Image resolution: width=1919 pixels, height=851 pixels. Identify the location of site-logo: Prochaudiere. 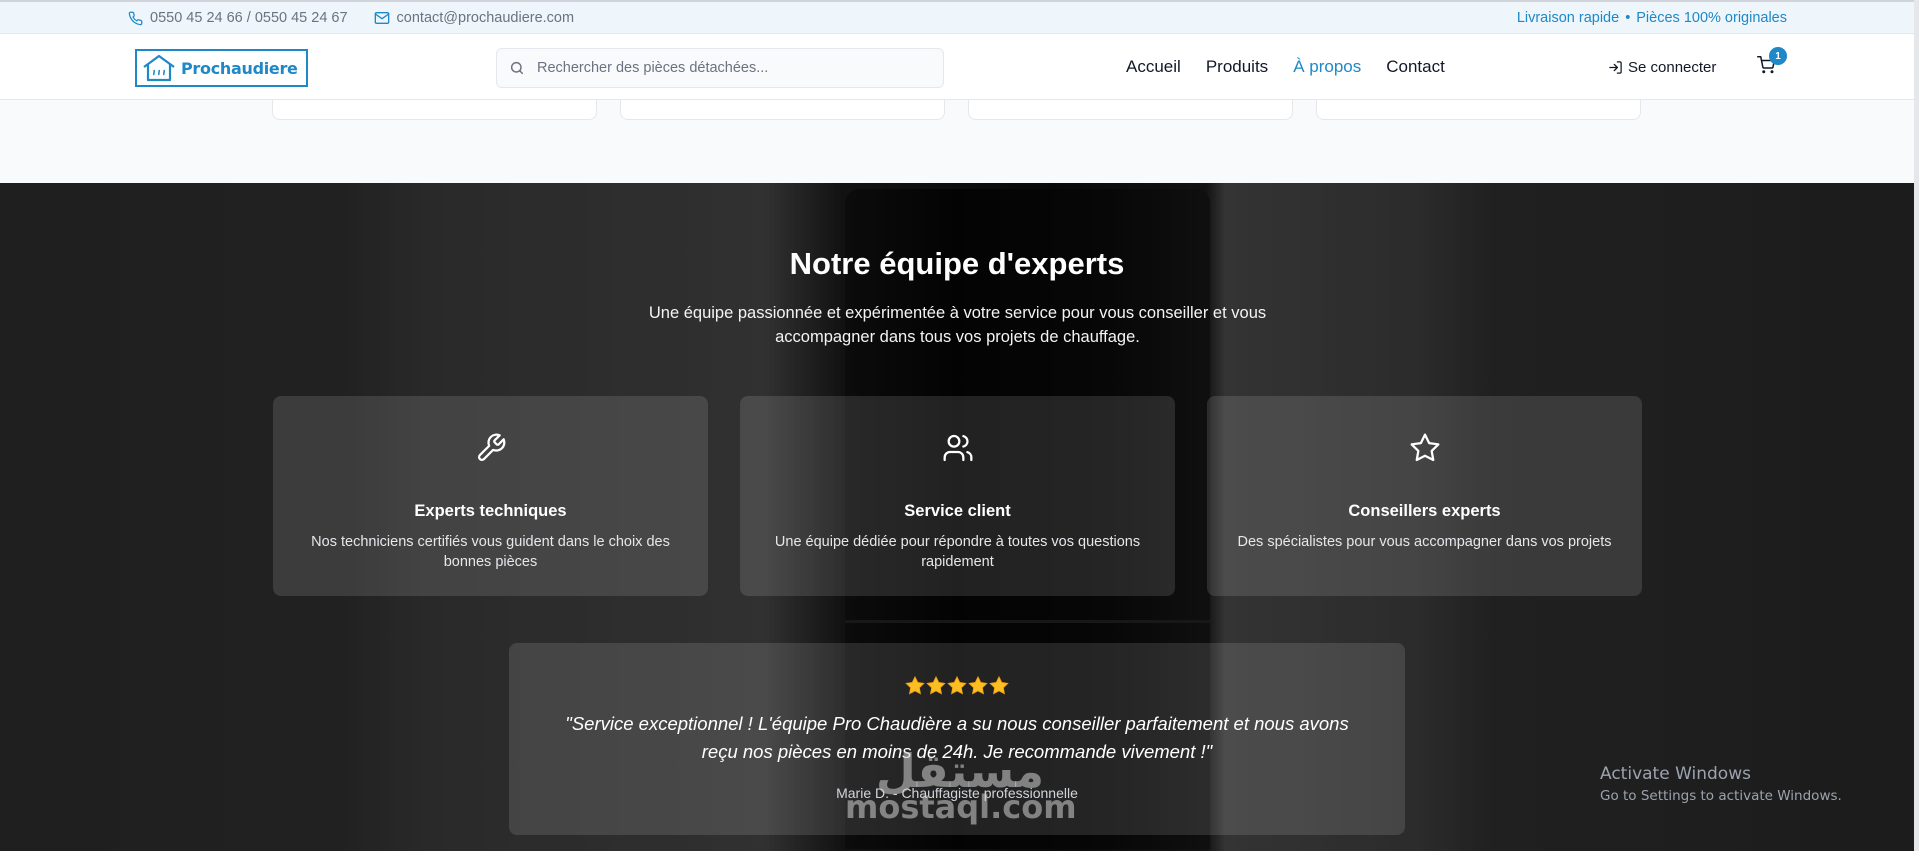
(221, 68).